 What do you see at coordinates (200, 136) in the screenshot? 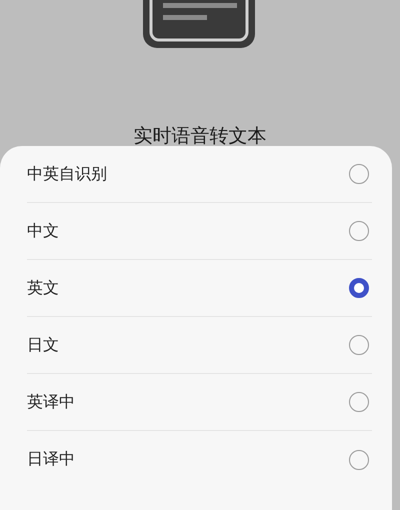
I see `page-title: 实时语音转文本` at bounding box center [200, 136].